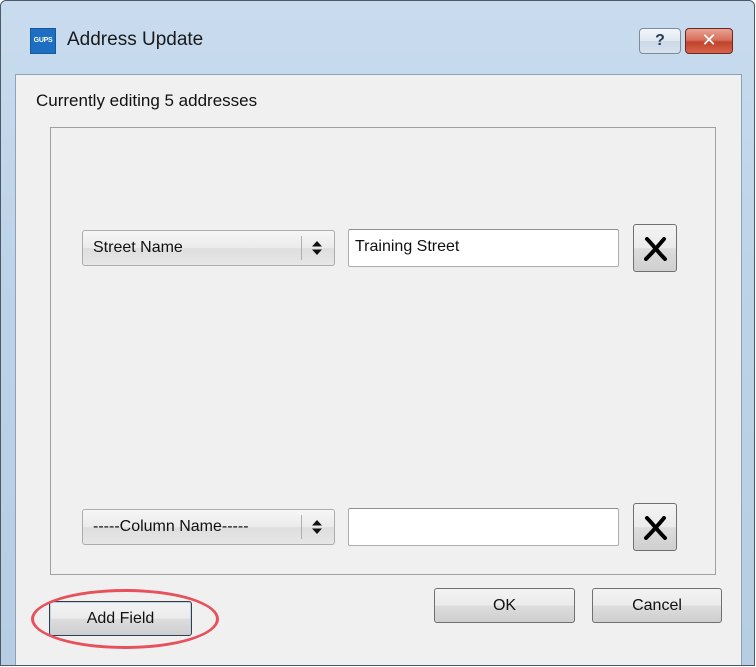  I want to click on column-select-value: Street Name, so click(138, 247).